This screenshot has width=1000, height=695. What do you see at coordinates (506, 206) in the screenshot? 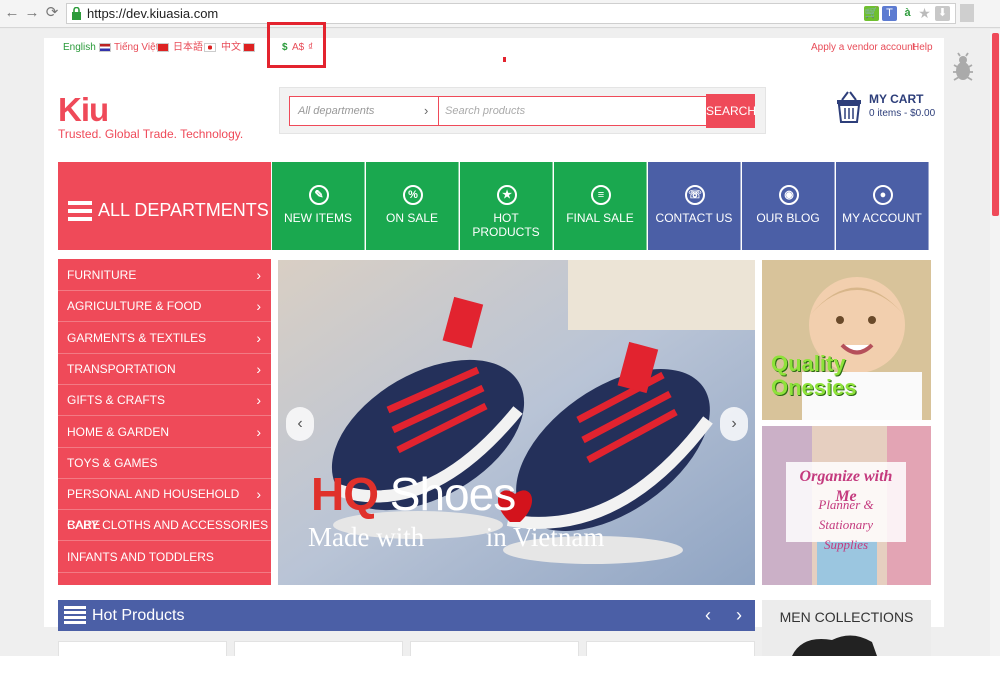
I see `nav-tab-hot-products: ★ HOT PRODUCTS` at bounding box center [506, 206].